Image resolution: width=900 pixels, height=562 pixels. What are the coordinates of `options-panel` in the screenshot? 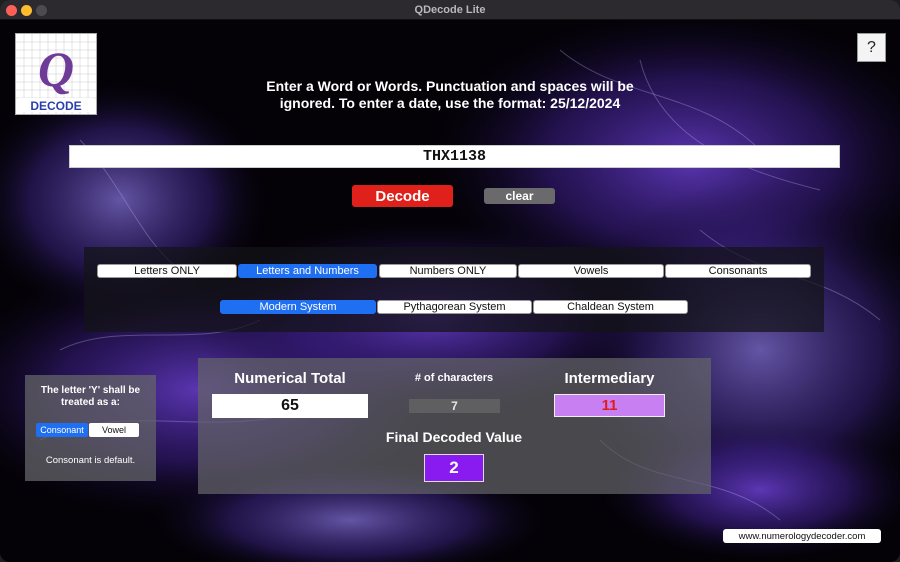 It's located at (454, 289).